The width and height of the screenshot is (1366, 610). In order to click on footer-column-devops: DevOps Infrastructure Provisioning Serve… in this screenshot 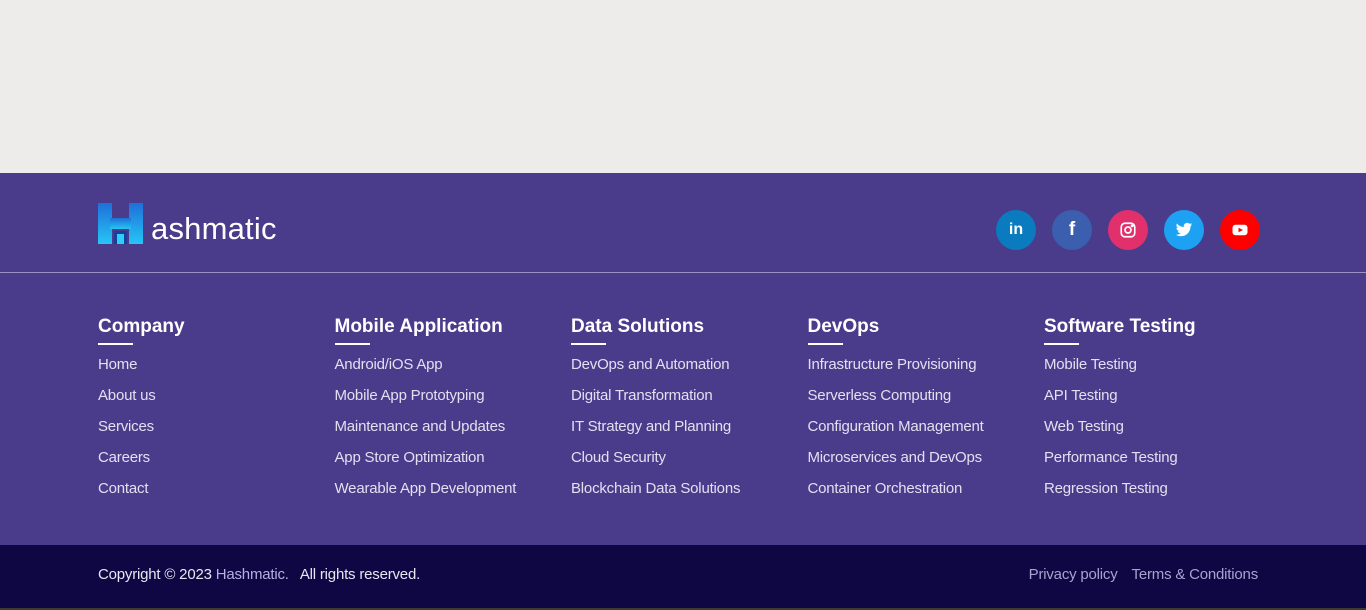, I will do `click(926, 413)`.